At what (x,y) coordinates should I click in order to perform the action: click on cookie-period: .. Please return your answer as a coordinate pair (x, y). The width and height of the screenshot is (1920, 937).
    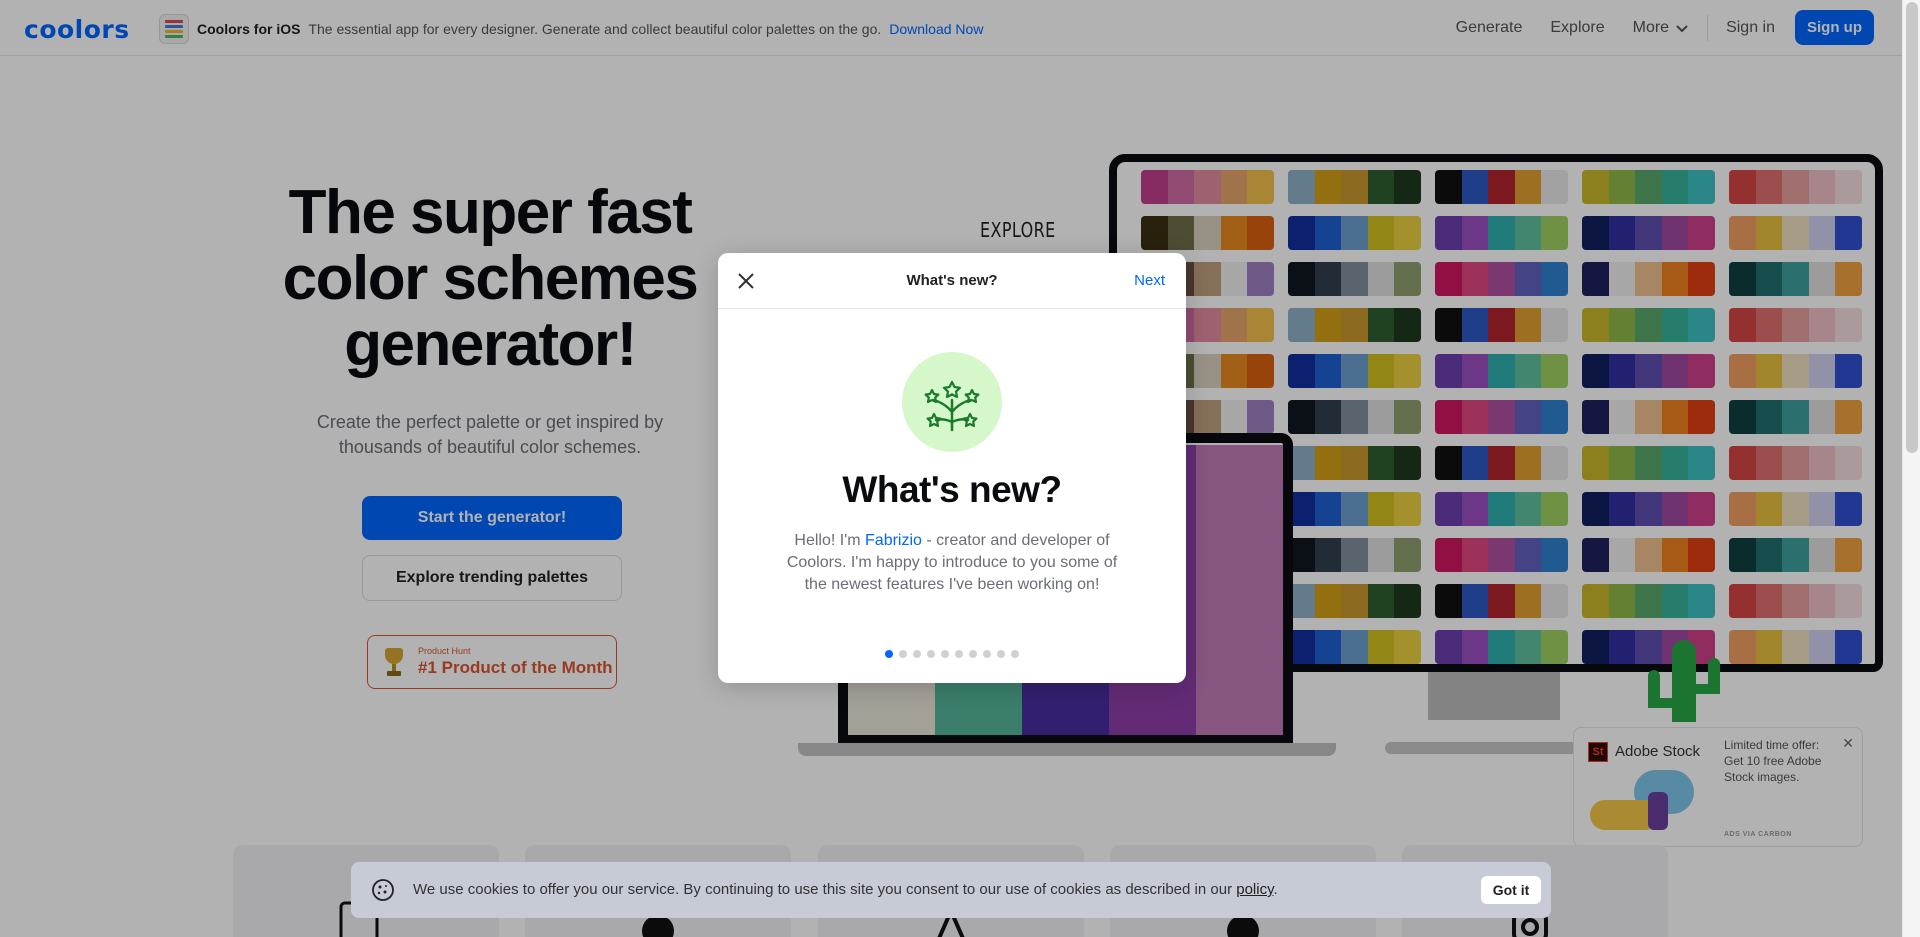
    Looking at the image, I should click on (1275, 889).